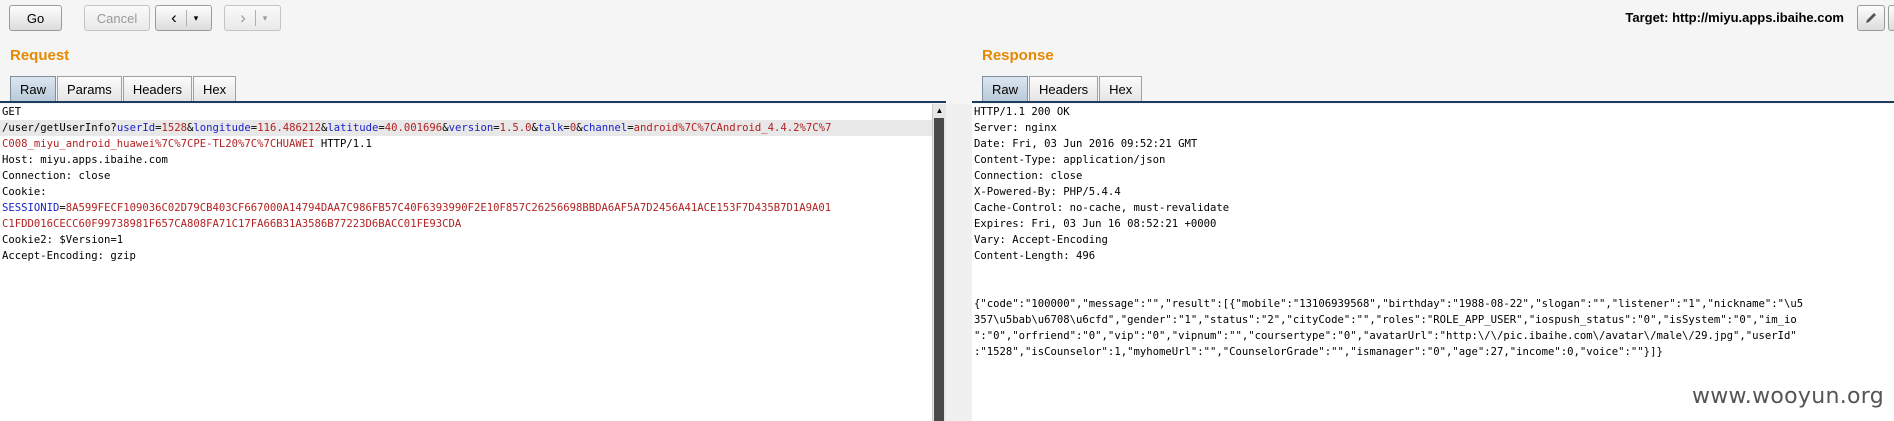 This screenshot has width=1894, height=421. Describe the element at coordinates (605, 128) in the screenshot. I see `param-key: channel` at that location.